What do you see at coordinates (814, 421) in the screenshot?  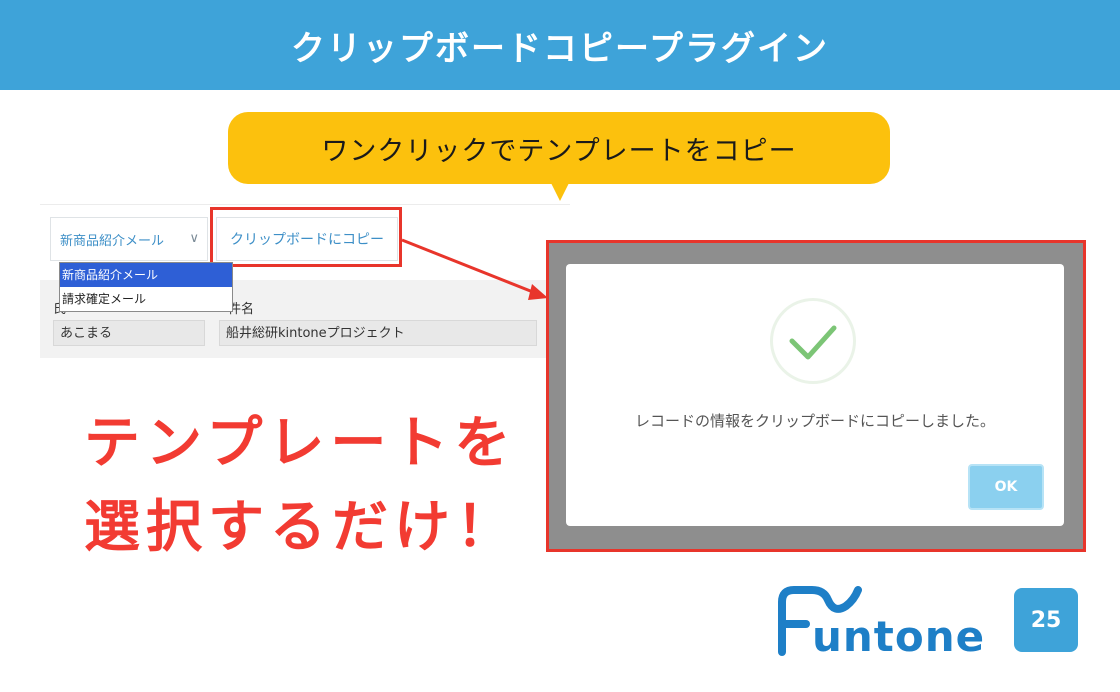 I see `dialog-message: レコードの情報をクリップボードにコピーしました。` at bounding box center [814, 421].